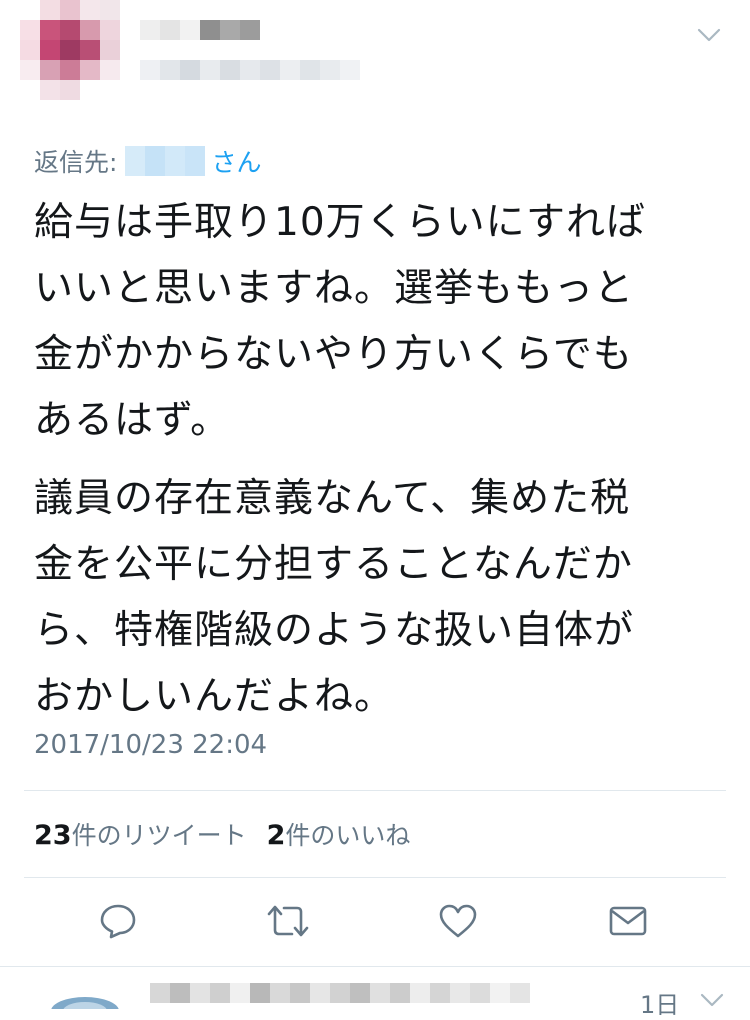 The image size is (750, 1020). Describe the element at coordinates (348, 835) in the screenshot. I see `like-label: 件のいいね` at that location.